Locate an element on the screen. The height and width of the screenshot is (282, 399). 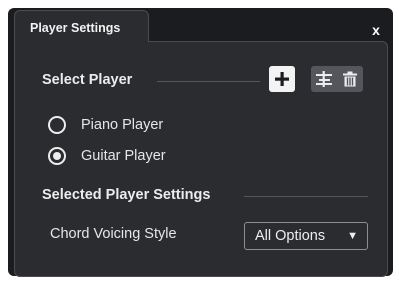
chord-voicing-style-value: All Options is located at coordinates (290, 236).